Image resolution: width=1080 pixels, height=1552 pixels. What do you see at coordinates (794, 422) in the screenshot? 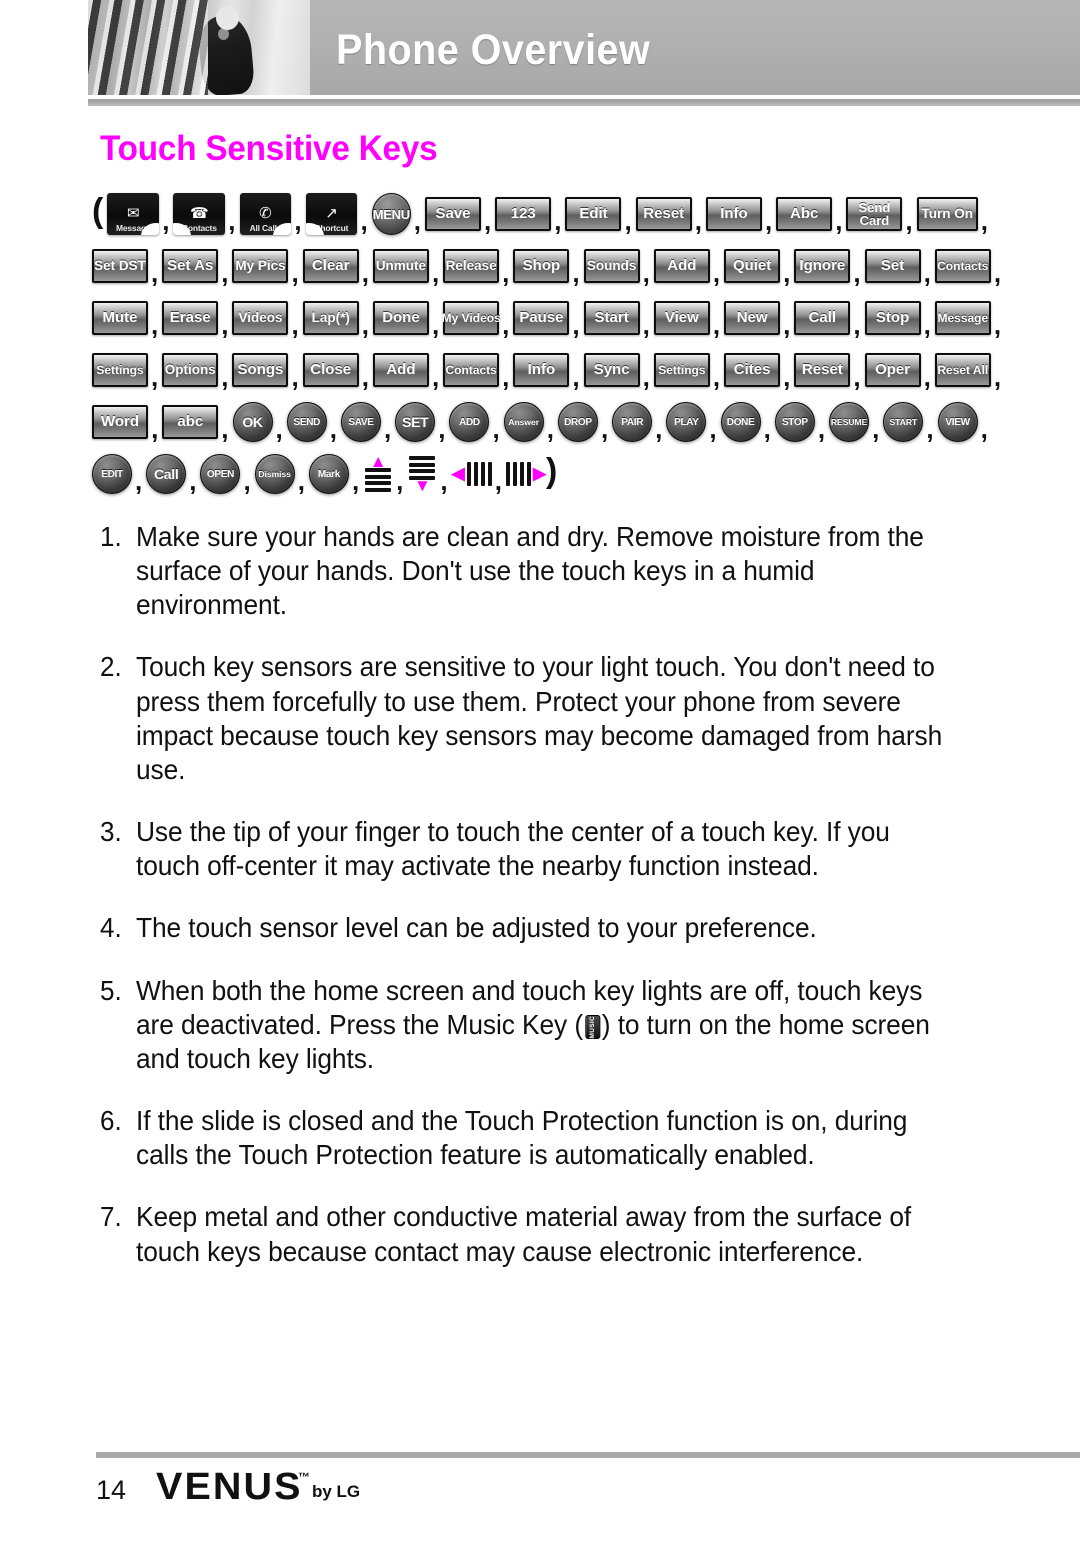
I see `touch-key-stop: STOP` at bounding box center [794, 422].